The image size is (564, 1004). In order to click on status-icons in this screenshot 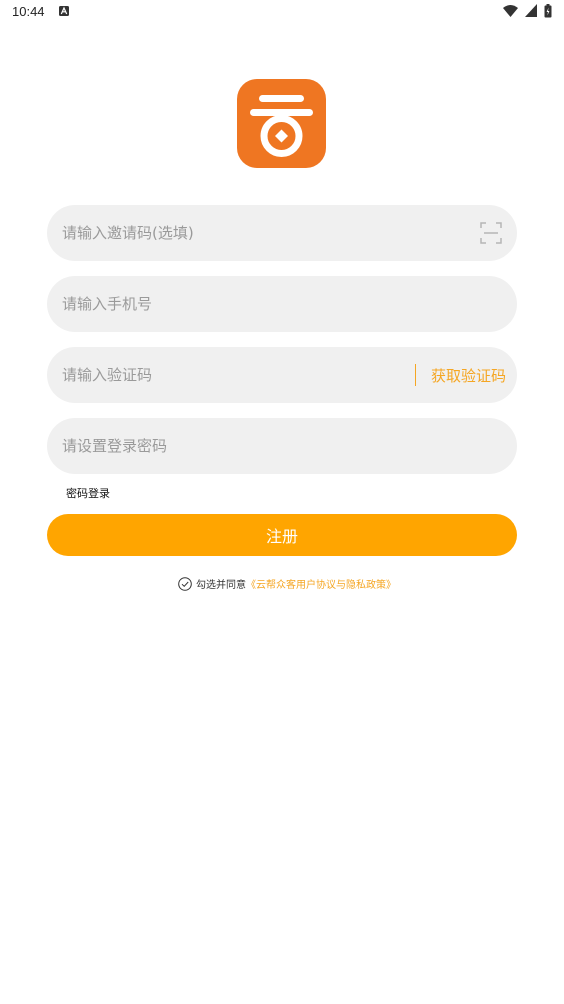, I will do `click(526, 11)`.